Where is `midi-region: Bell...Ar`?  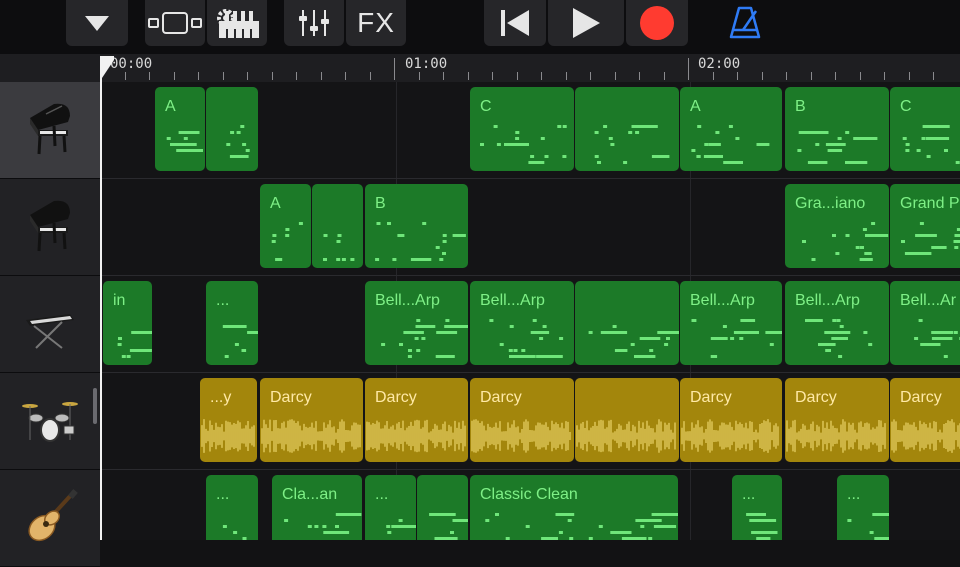 midi-region: Bell...Ar is located at coordinates (925, 323).